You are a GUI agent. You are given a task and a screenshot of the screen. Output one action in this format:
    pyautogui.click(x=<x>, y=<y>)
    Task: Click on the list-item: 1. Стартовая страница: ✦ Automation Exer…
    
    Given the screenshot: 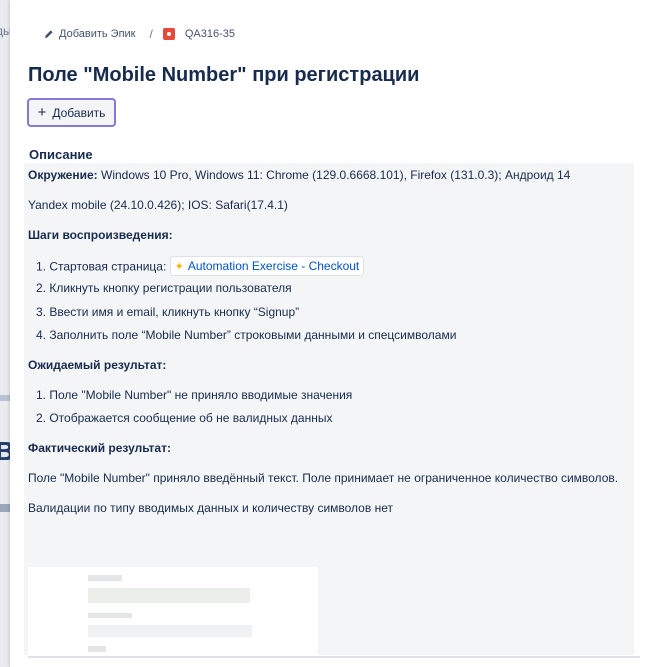 What is the action you would take?
    pyautogui.click(x=200, y=266)
    